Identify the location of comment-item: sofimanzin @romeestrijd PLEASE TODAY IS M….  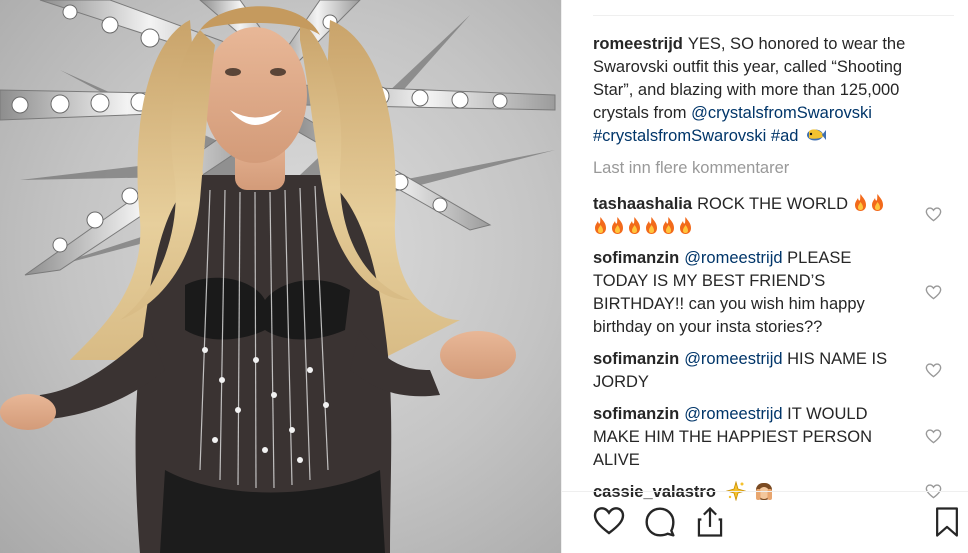
(748, 293).